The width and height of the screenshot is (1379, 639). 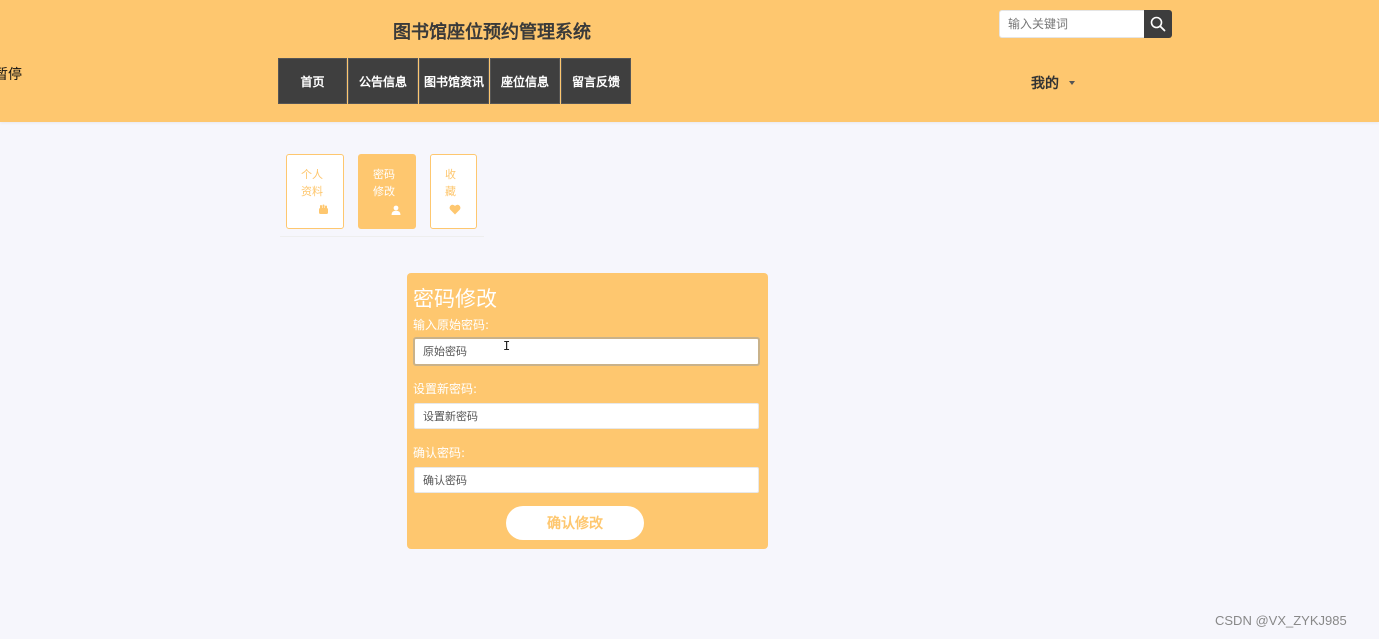 What do you see at coordinates (586, 480) in the screenshot?
I see `confirm-password-field` at bounding box center [586, 480].